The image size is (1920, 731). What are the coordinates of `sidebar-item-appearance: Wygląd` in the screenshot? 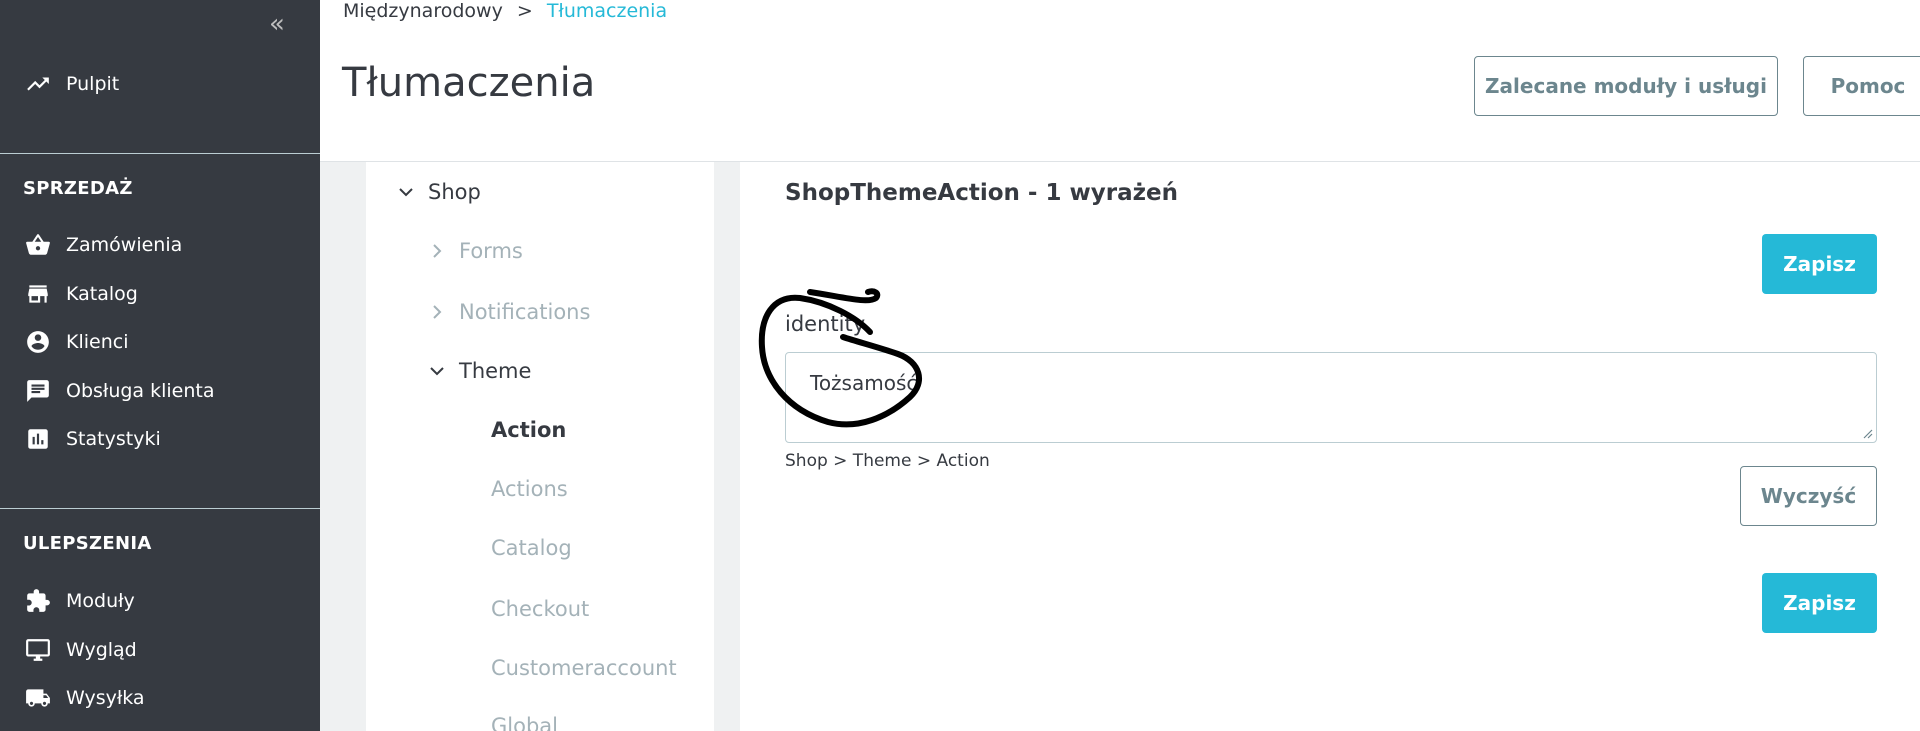 It's located at (160, 650).